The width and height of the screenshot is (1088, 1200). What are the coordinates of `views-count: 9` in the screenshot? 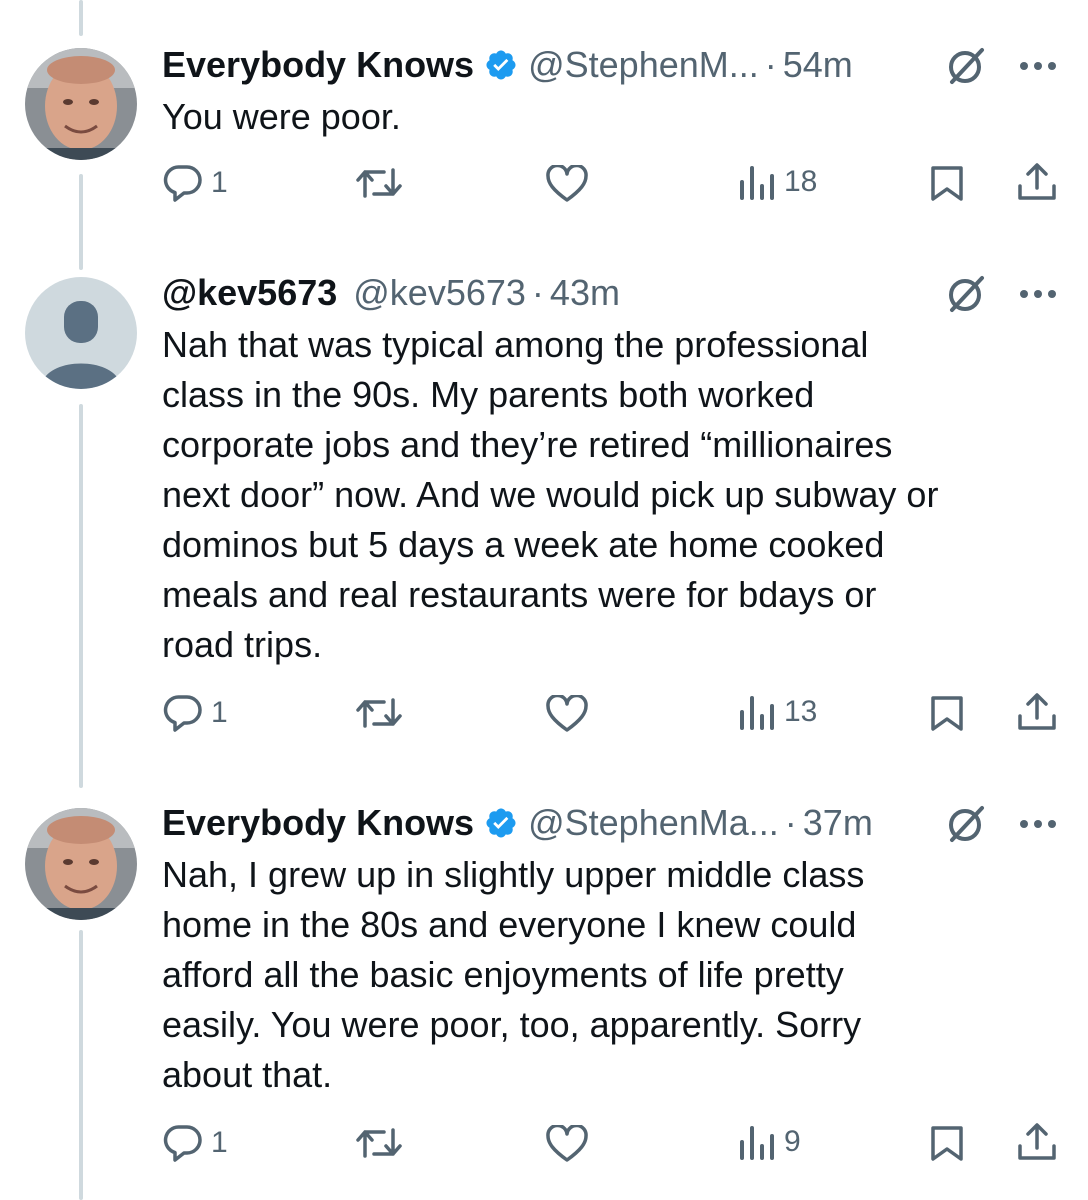 It's located at (792, 1141).